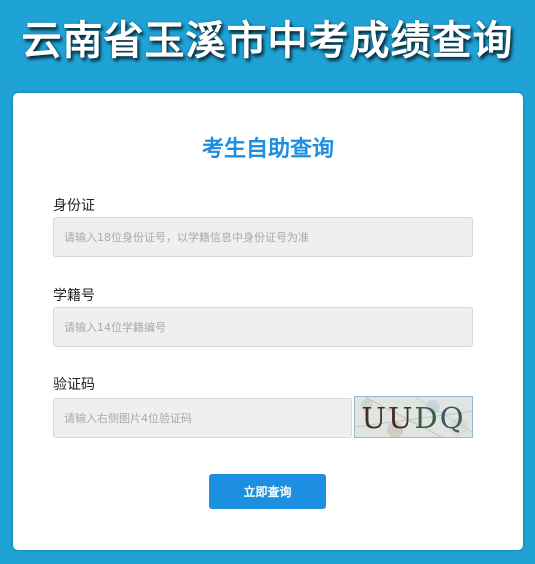 This screenshot has width=535, height=564. I want to click on captcha-char: Q, so click(452, 418).